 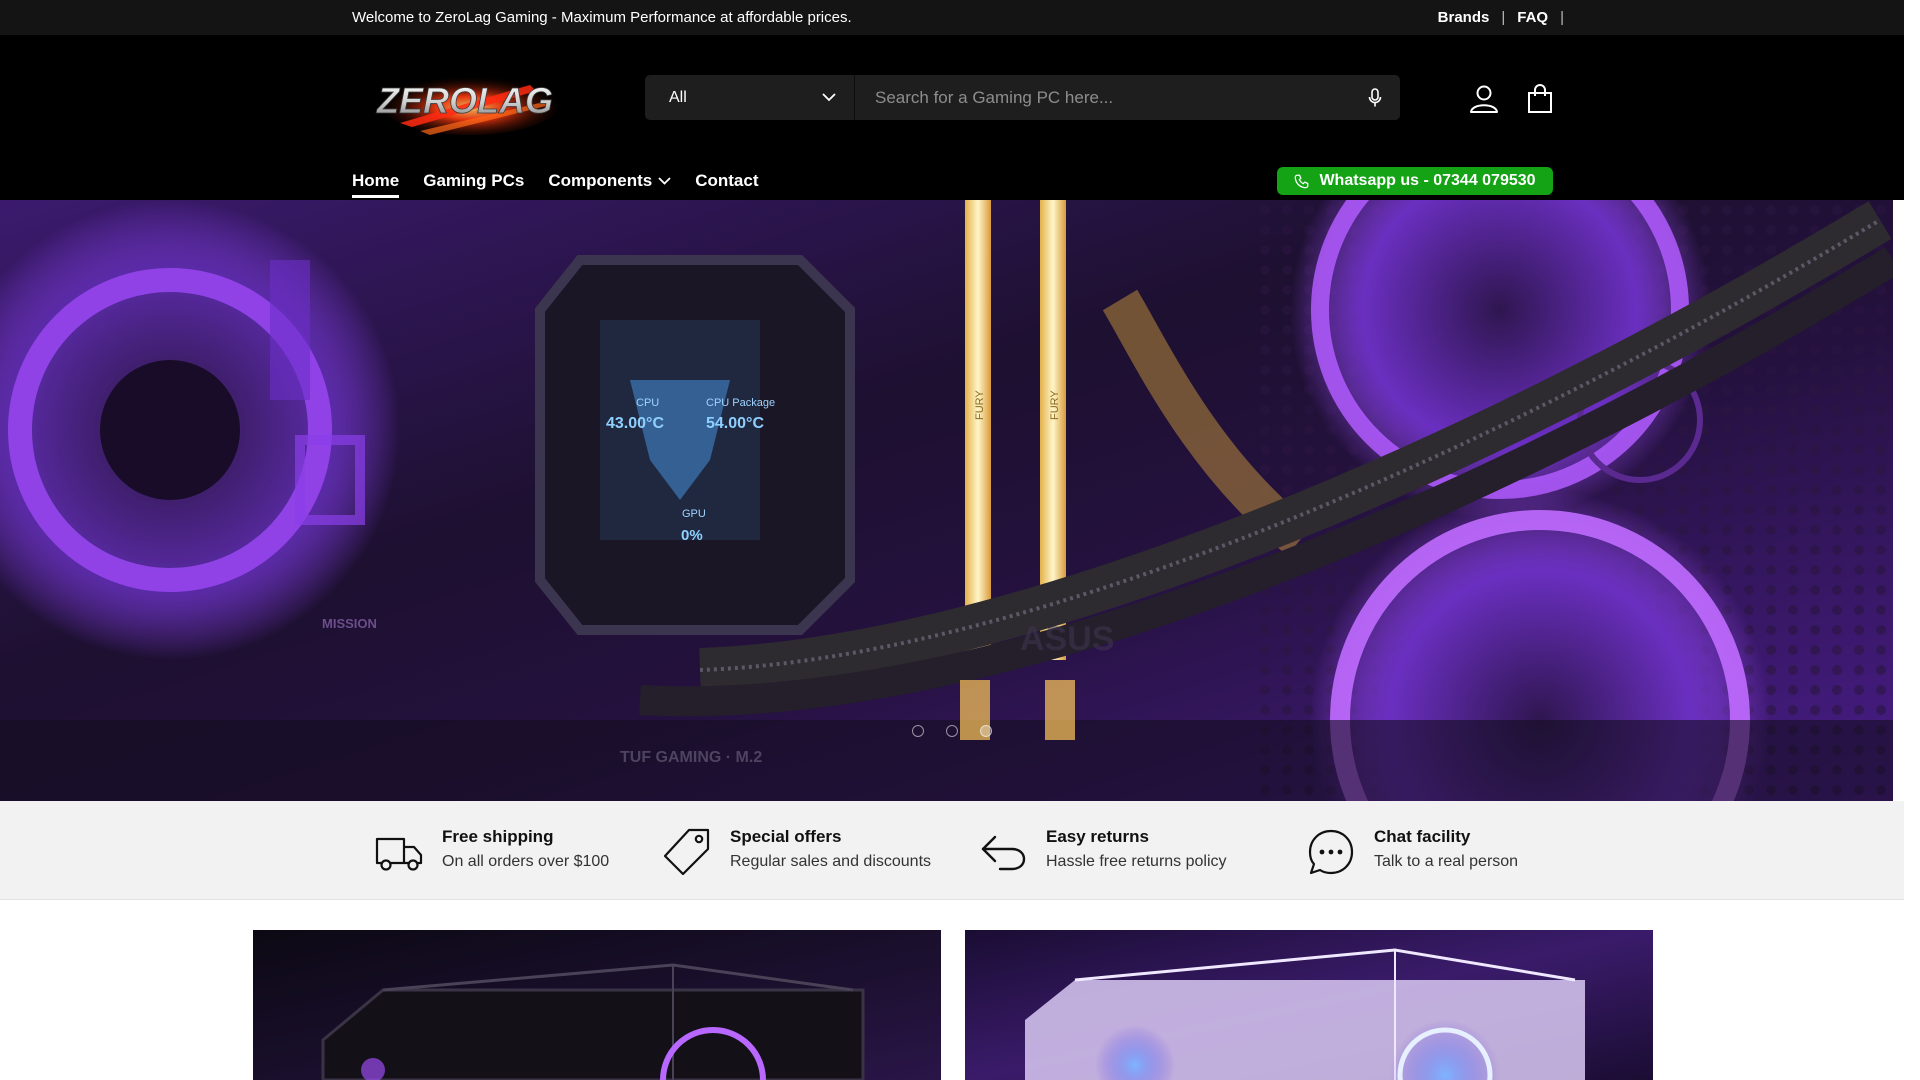 What do you see at coordinates (635, 423) in the screenshot?
I see `svg-text: 43.00°C` at bounding box center [635, 423].